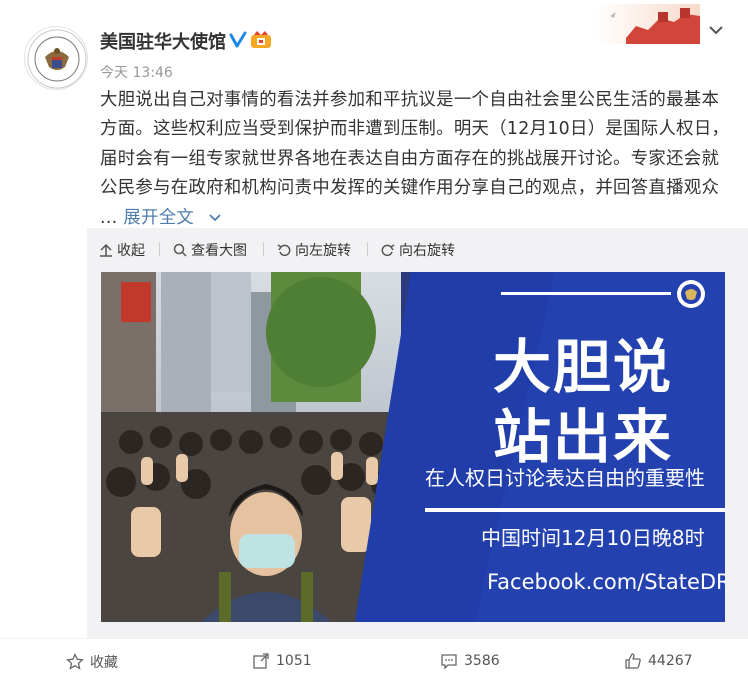  What do you see at coordinates (106, 250) in the screenshot?
I see `arrow-up-icon` at bounding box center [106, 250].